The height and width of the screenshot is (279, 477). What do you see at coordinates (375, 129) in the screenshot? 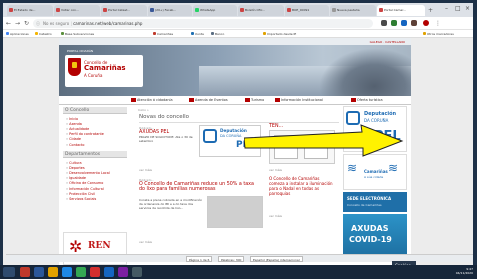
I see `banner-pel: Deputación DA CORUÑA PEL` at bounding box center [375, 129].